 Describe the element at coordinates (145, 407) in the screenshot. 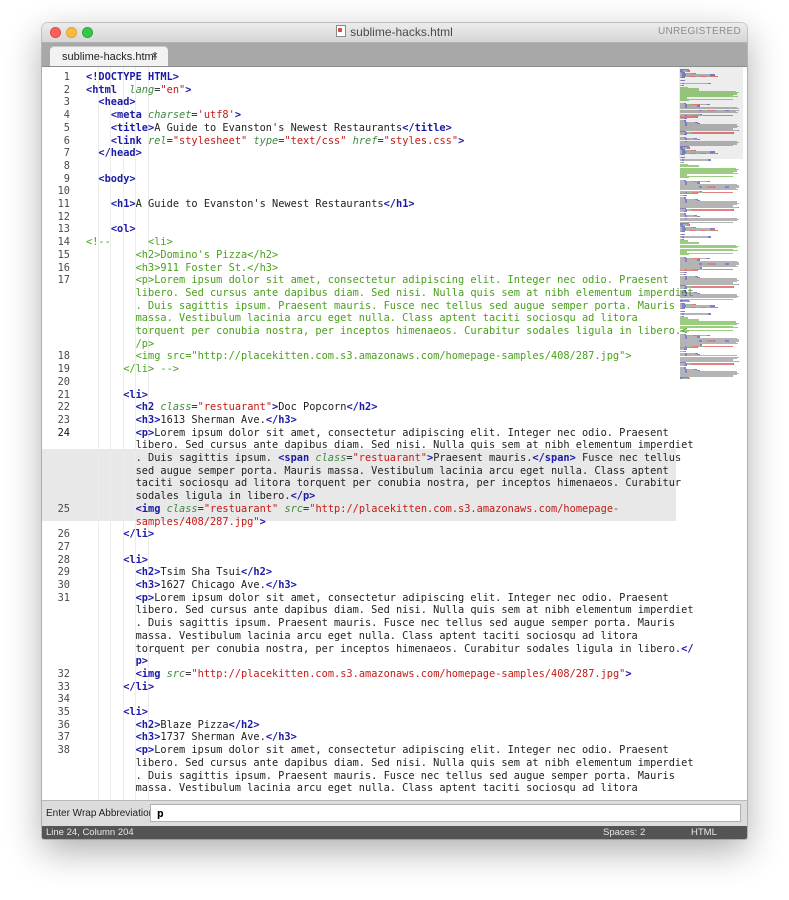

I see `code-token: <h2` at that location.